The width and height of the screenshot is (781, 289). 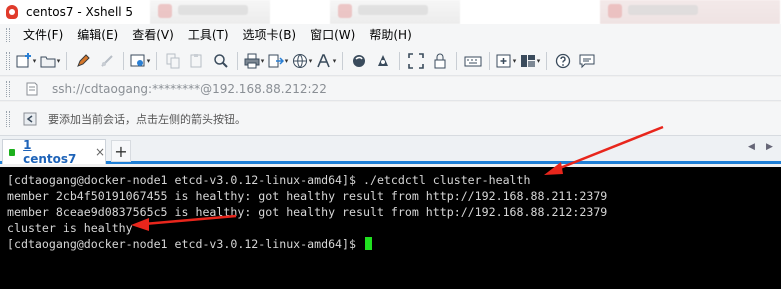 What do you see at coordinates (587, 61) in the screenshot?
I see `chat-icon` at bounding box center [587, 61].